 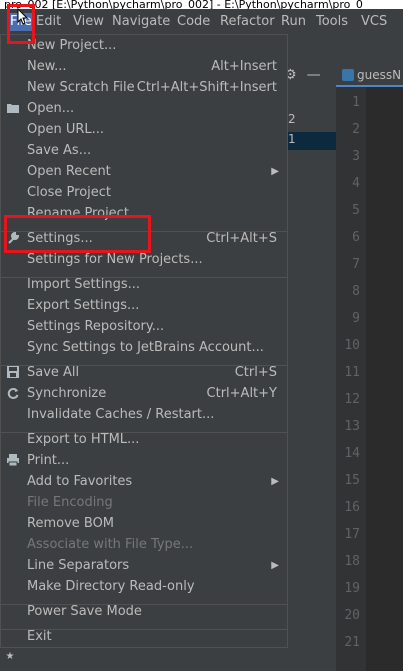 What do you see at coordinates (144, 372) in the screenshot?
I see `menu-item-save-all: Save All Ctrl+S` at bounding box center [144, 372].